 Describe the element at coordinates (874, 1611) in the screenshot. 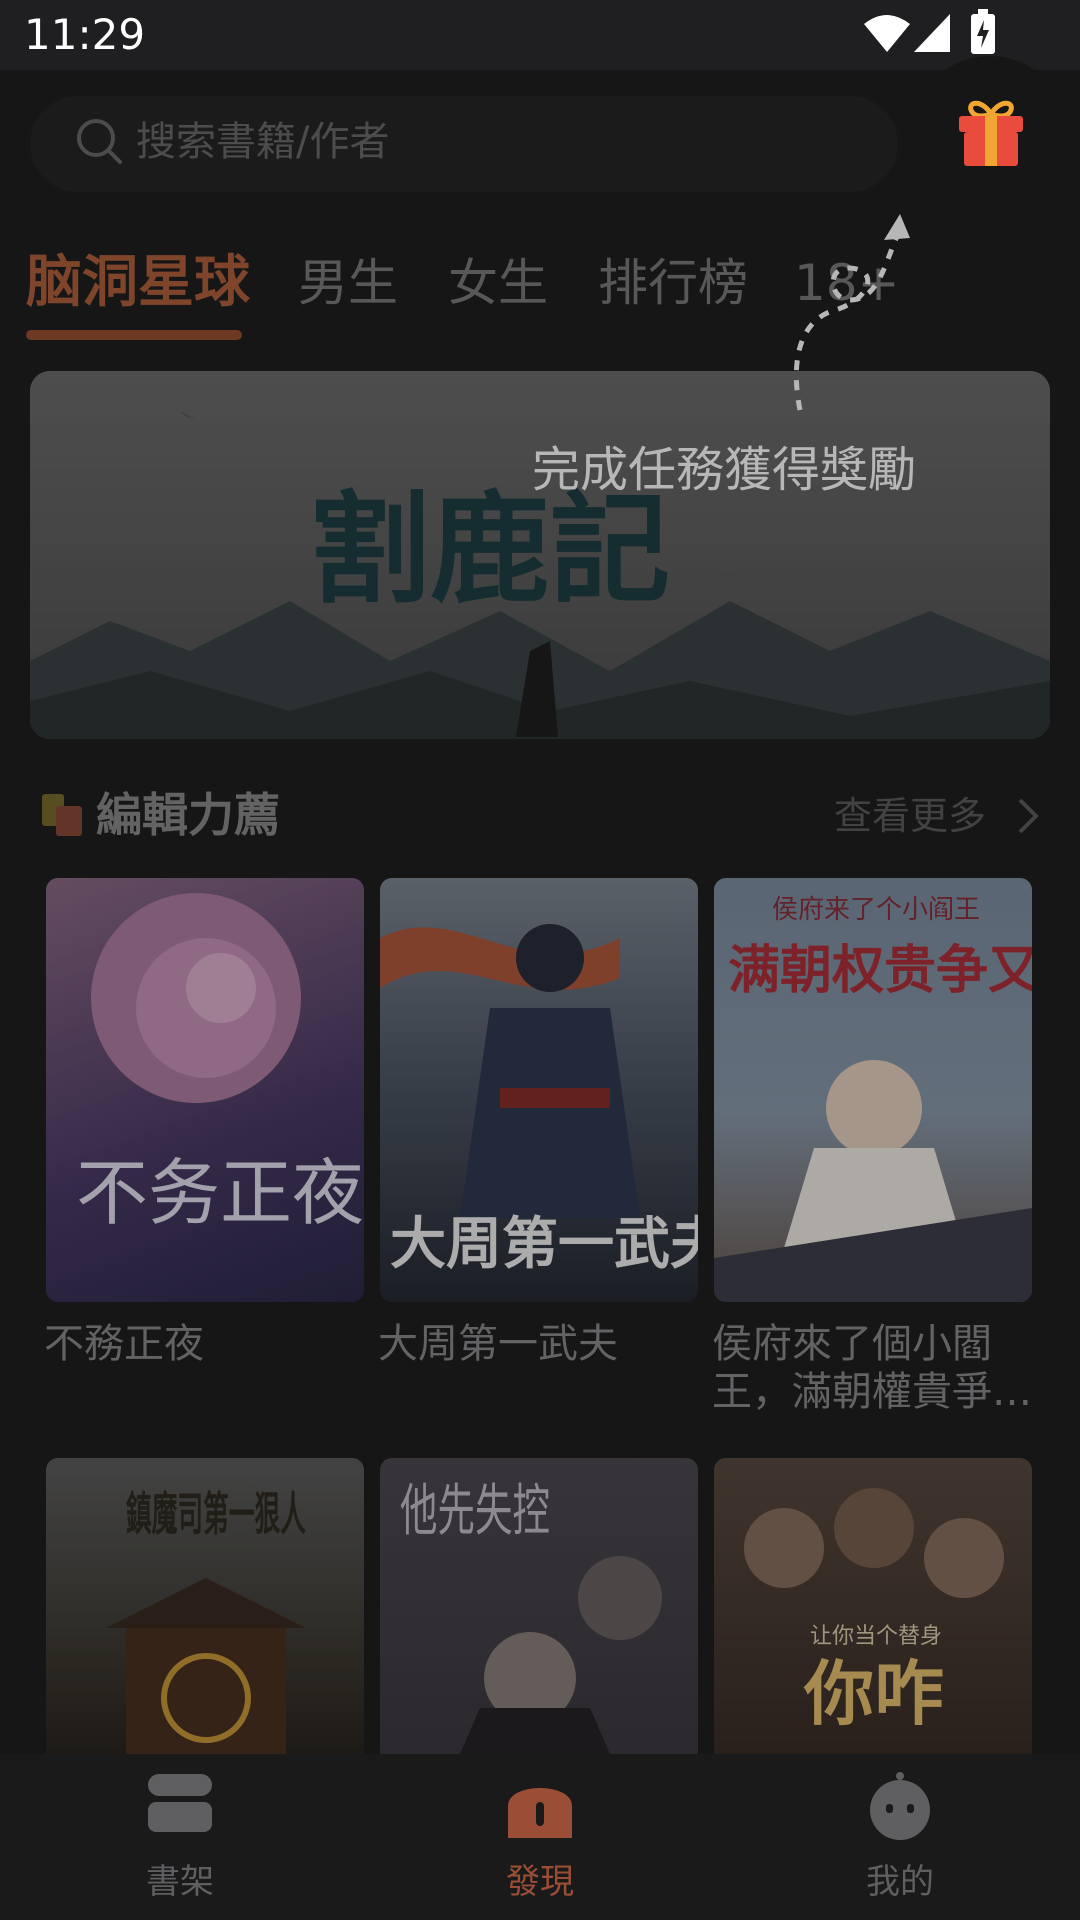

I see `book-cover-art: 让你当个替身 你咋` at that location.